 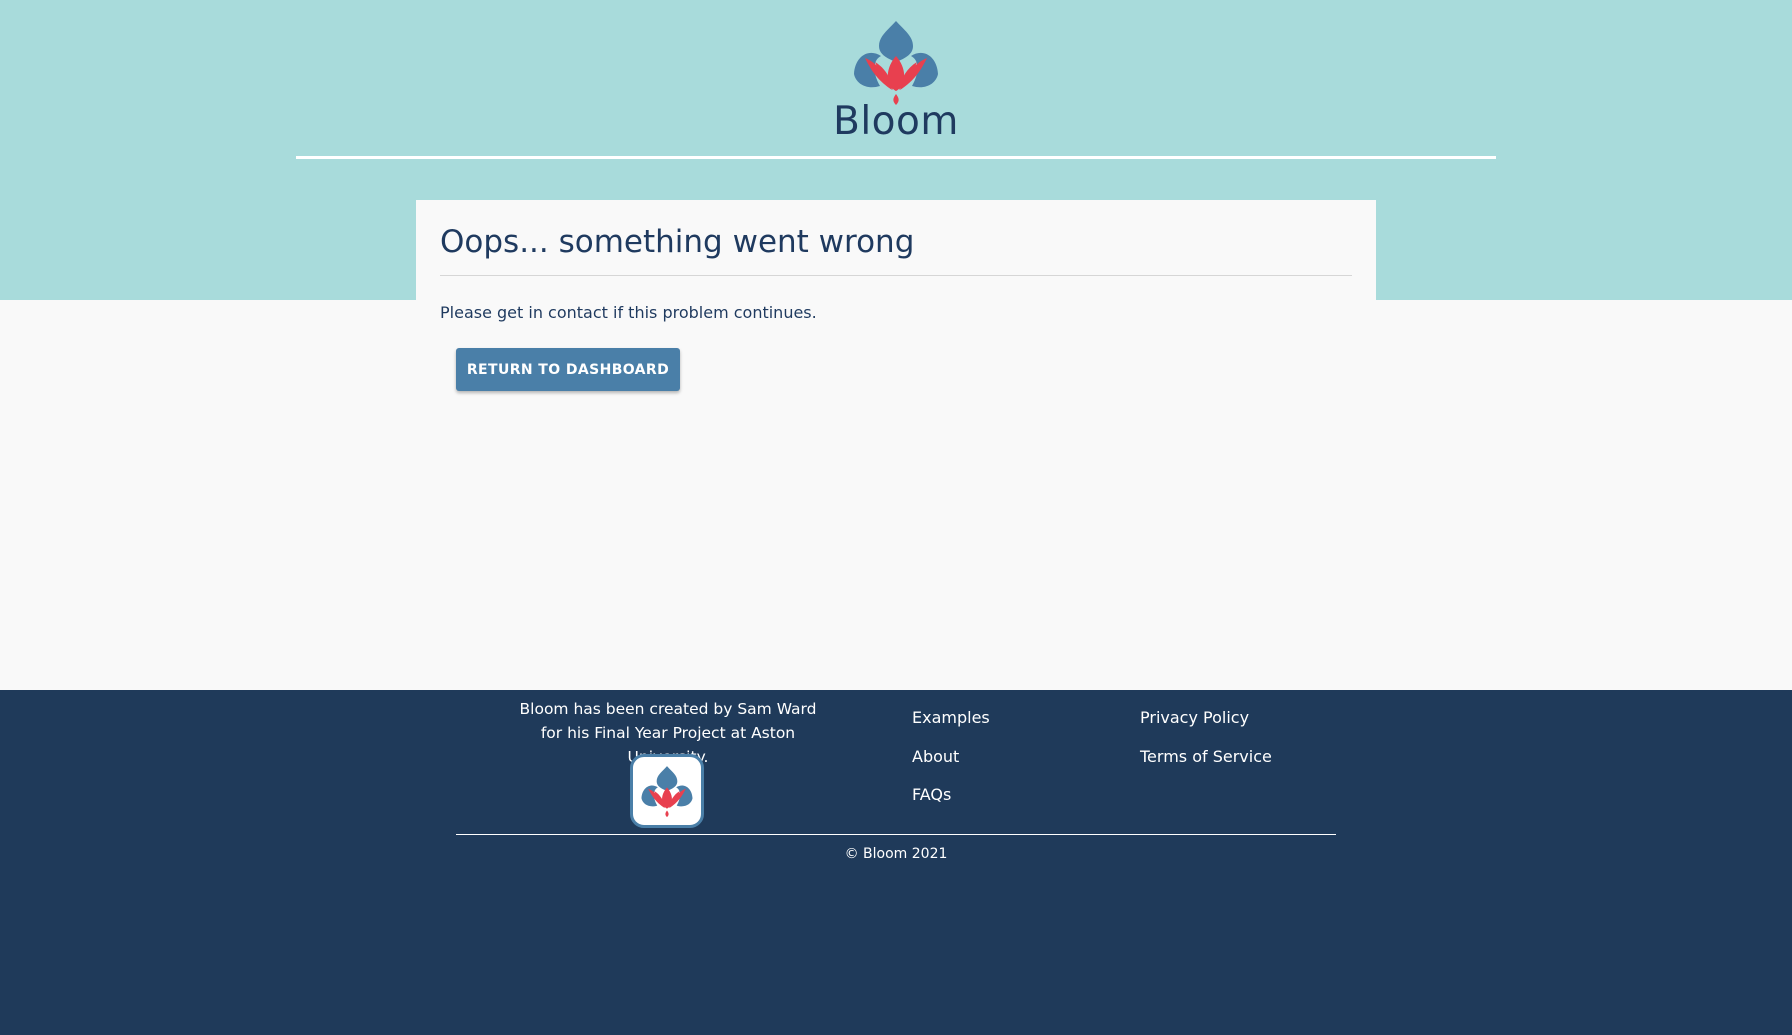 What do you see at coordinates (896, 834) in the screenshot?
I see `footer-divider` at bounding box center [896, 834].